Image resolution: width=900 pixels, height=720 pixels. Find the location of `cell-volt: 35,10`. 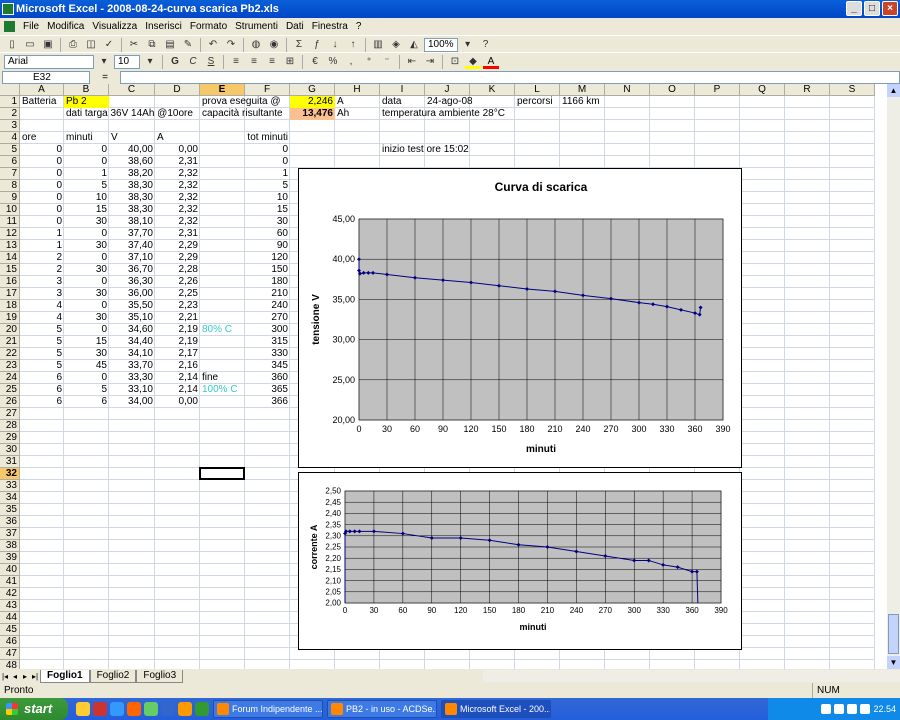

cell-volt: 35,10 is located at coordinates (132, 318).